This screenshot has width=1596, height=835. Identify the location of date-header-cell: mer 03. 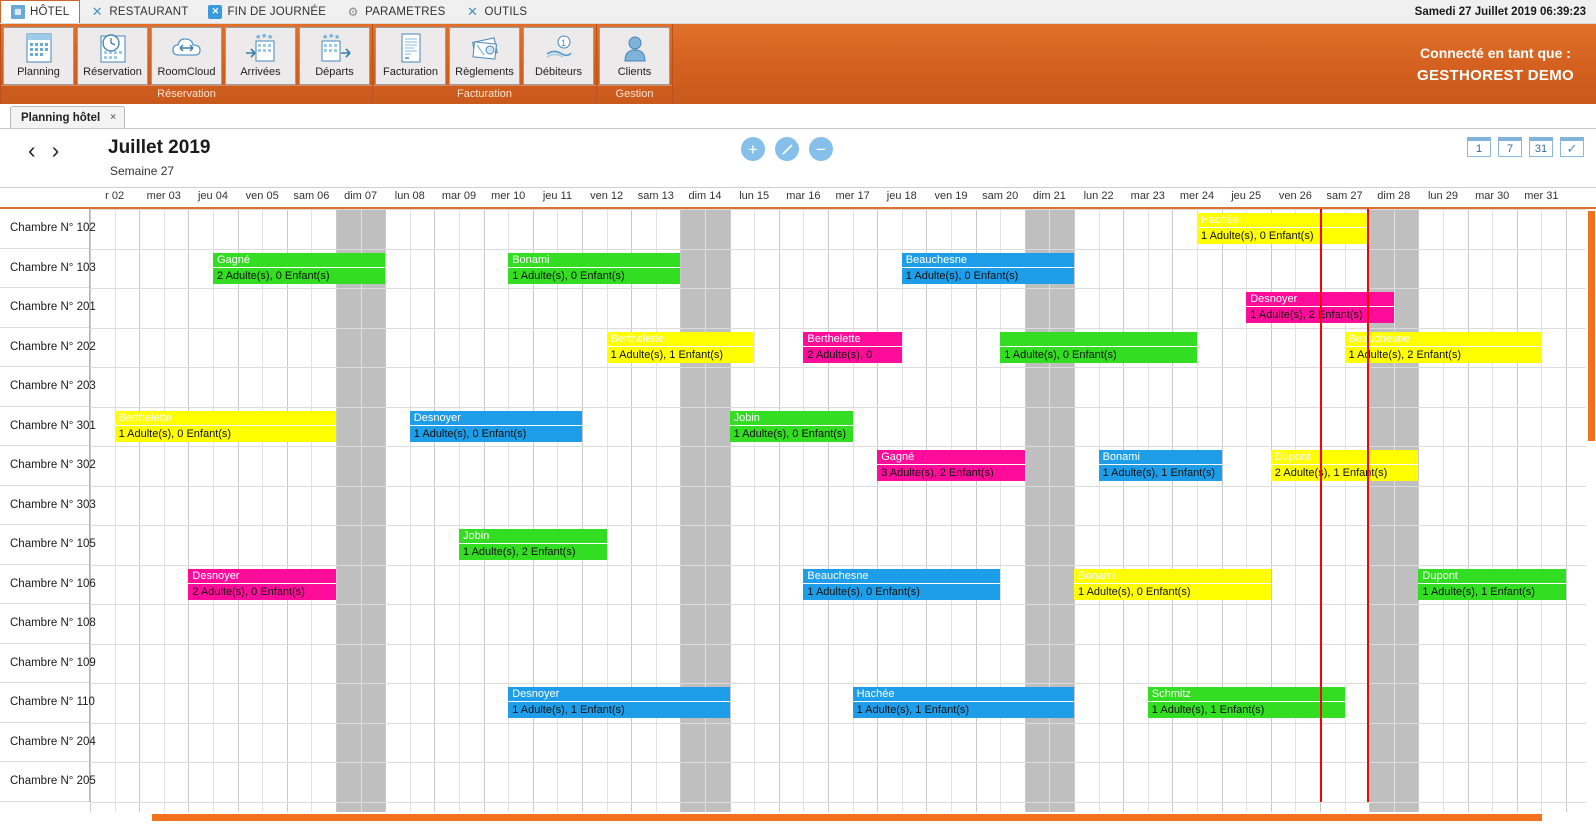
(163, 196).